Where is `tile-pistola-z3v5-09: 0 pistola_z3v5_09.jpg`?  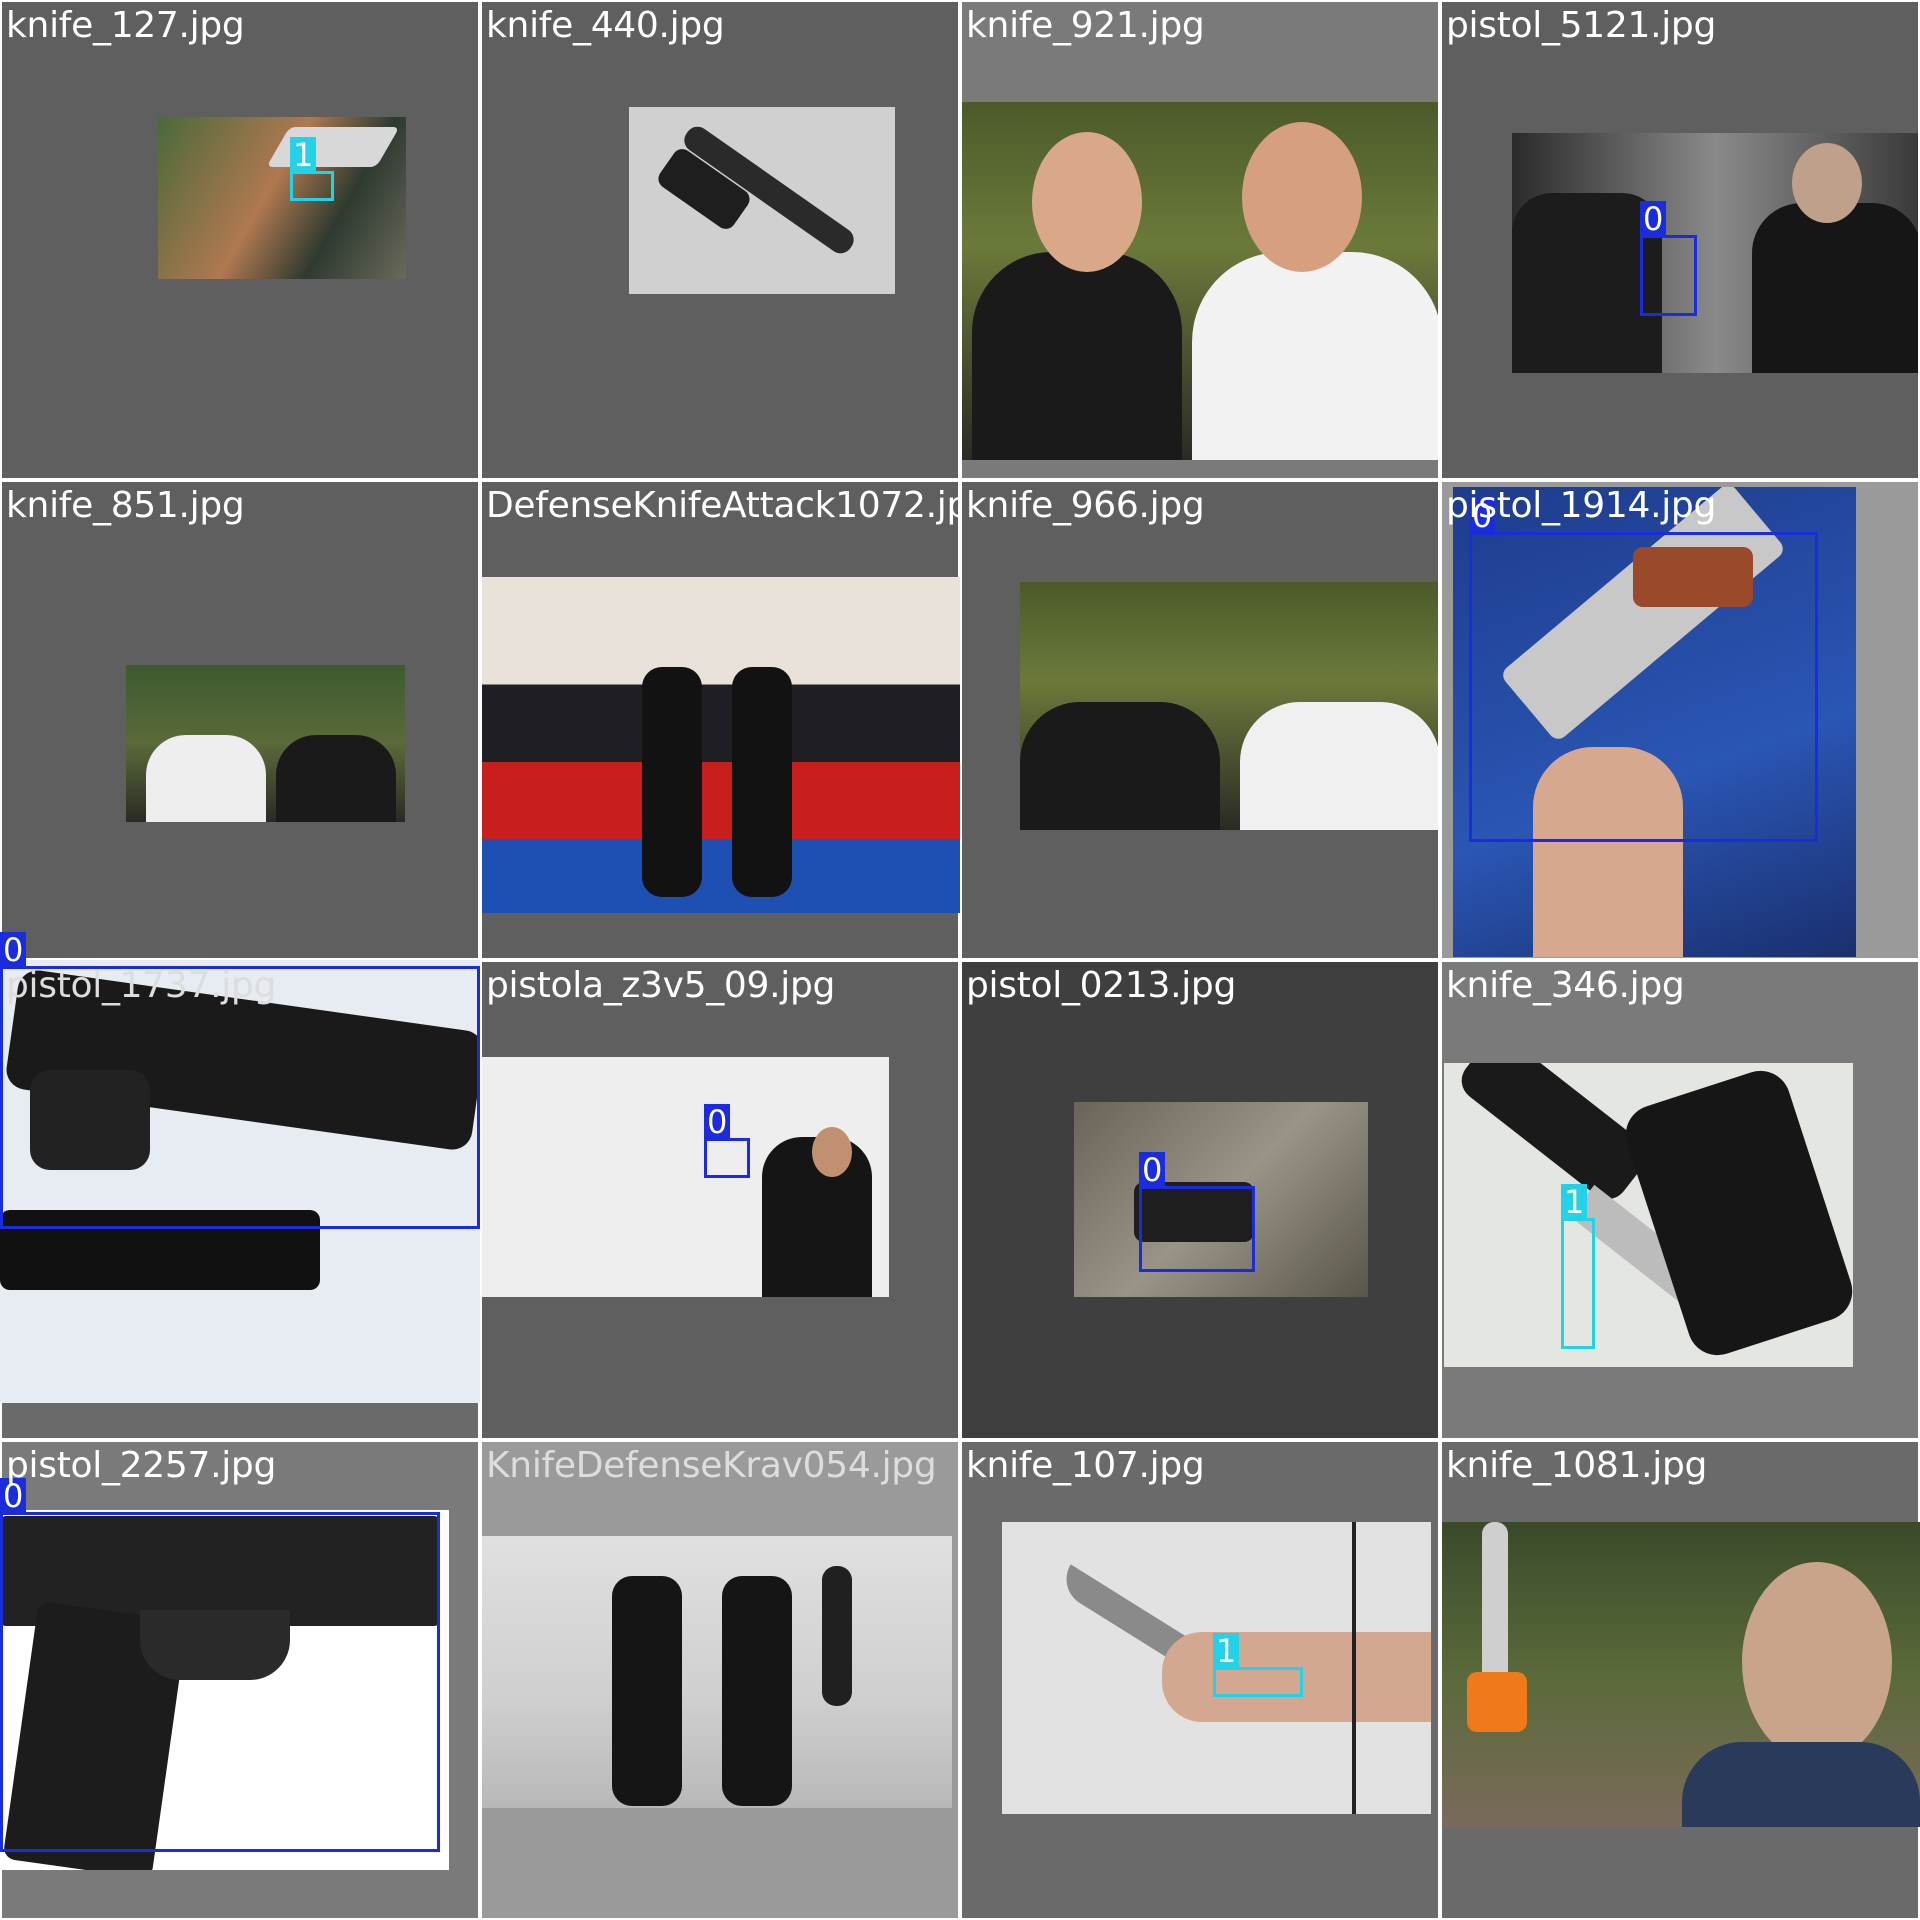 tile-pistola-z3v5-09: 0 pistola_z3v5_09.jpg is located at coordinates (720, 1200).